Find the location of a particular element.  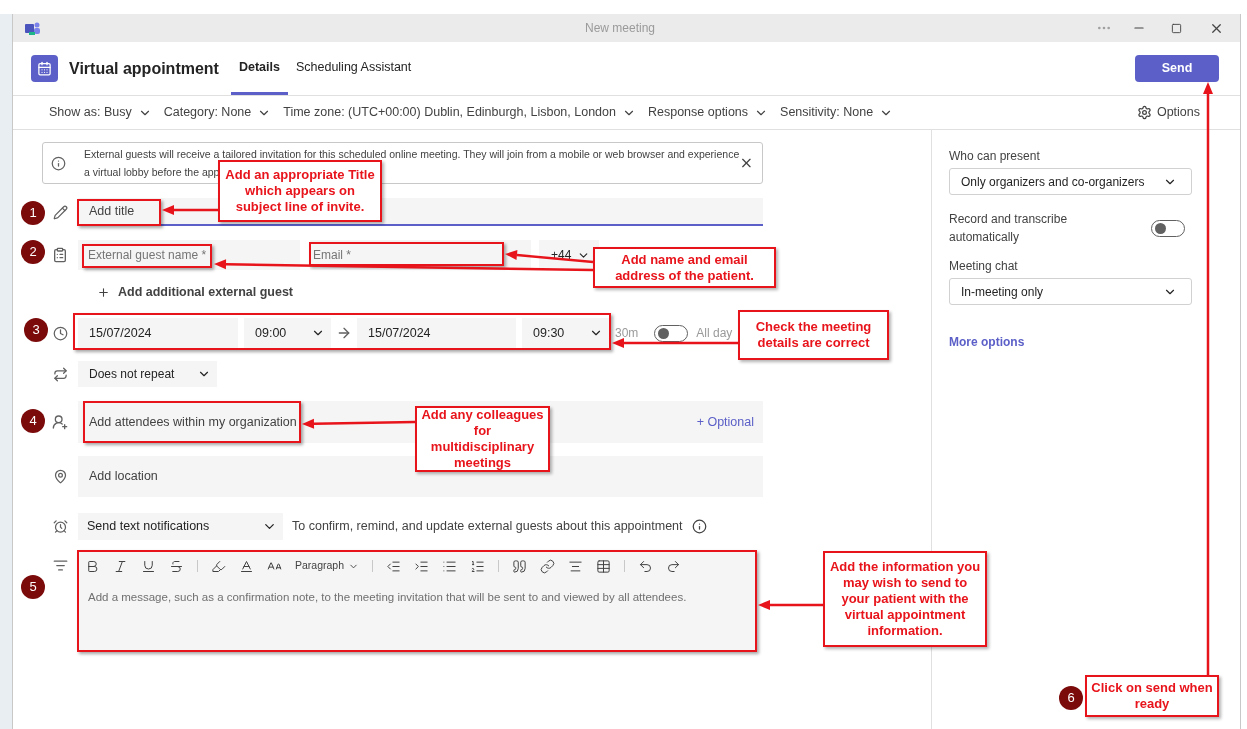

clock-icon is located at coordinates (60, 333).